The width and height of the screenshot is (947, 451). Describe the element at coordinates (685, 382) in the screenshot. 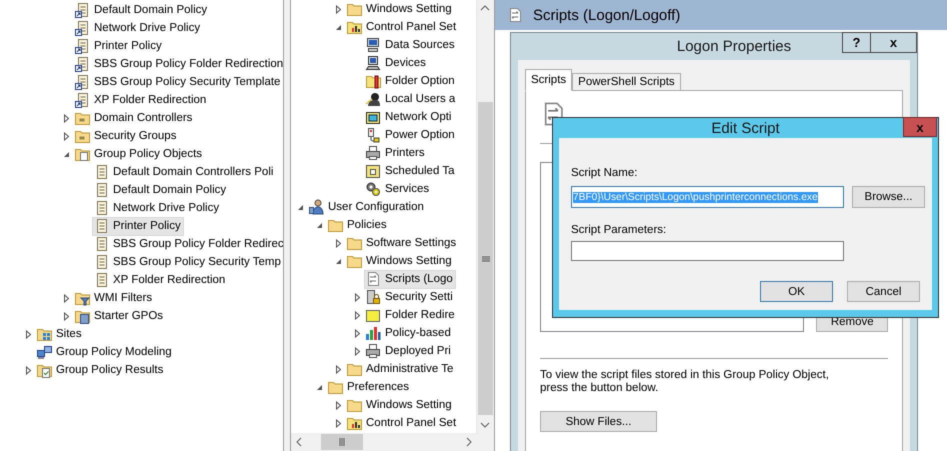

I see `instruction-text: To view the script files stored in this Group Policy Object, press the button below.` at that location.